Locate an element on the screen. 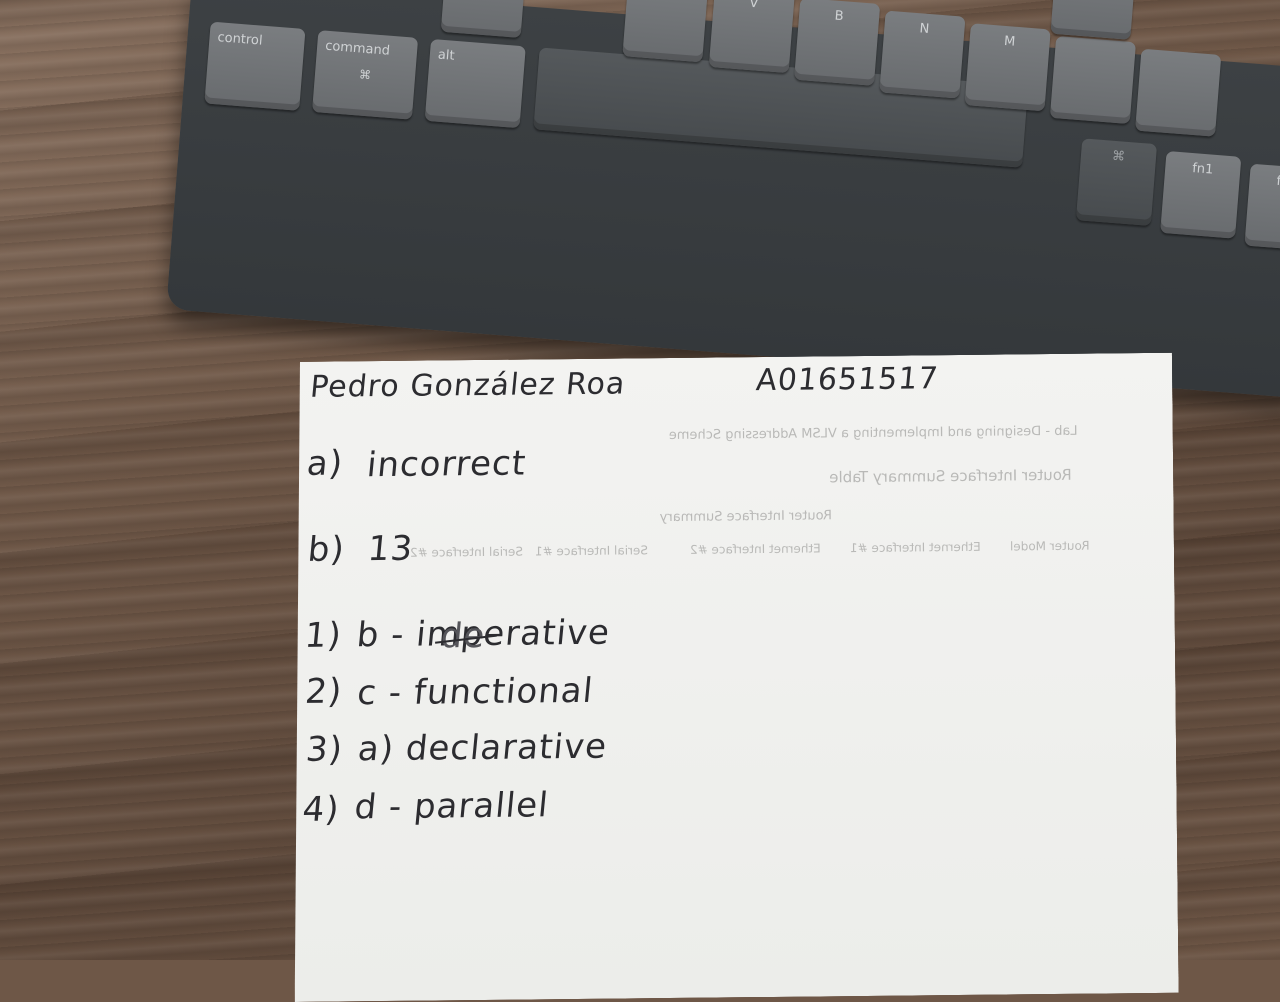 Image resolution: width=1280 pixels, height=1002 pixels. bleed-through-col-header: Ethernet Interface #2 is located at coordinates (755, 549).